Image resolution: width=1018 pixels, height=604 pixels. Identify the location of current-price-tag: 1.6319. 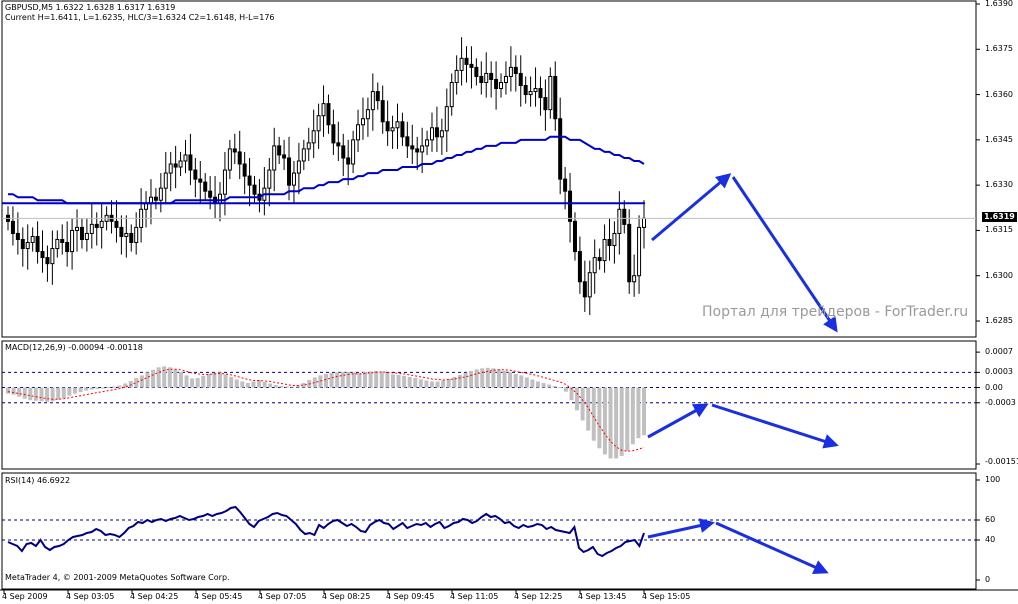
(999, 217).